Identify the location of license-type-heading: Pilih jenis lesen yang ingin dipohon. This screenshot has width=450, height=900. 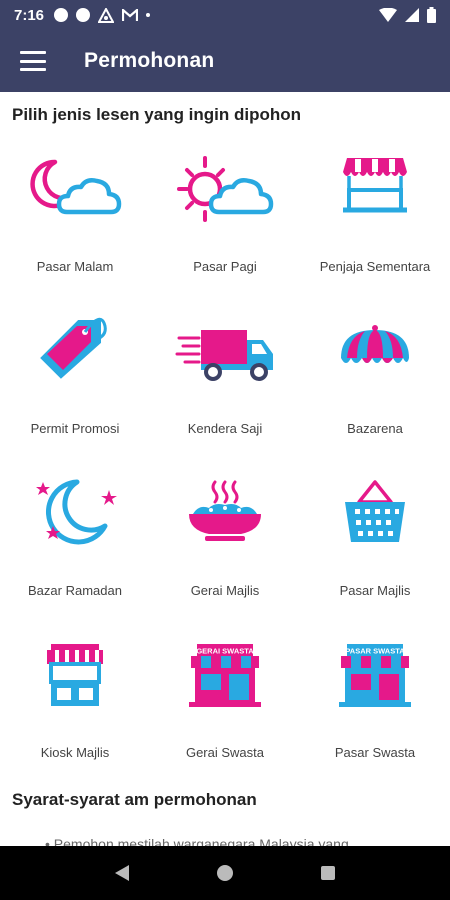
(157, 114).